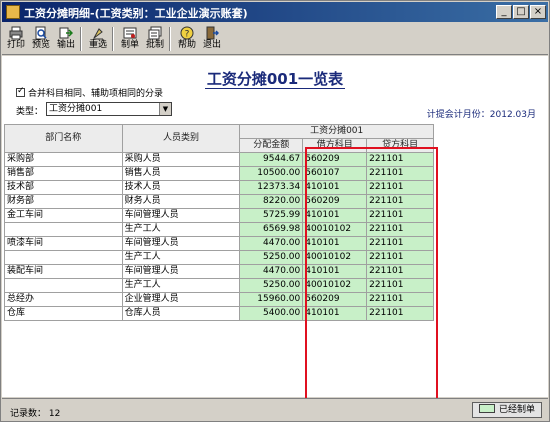 This screenshot has width=550, height=422. Describe the element at coordinates (400, 145) in the screenshot. I see `header-credit: 贷方科目` at that location.